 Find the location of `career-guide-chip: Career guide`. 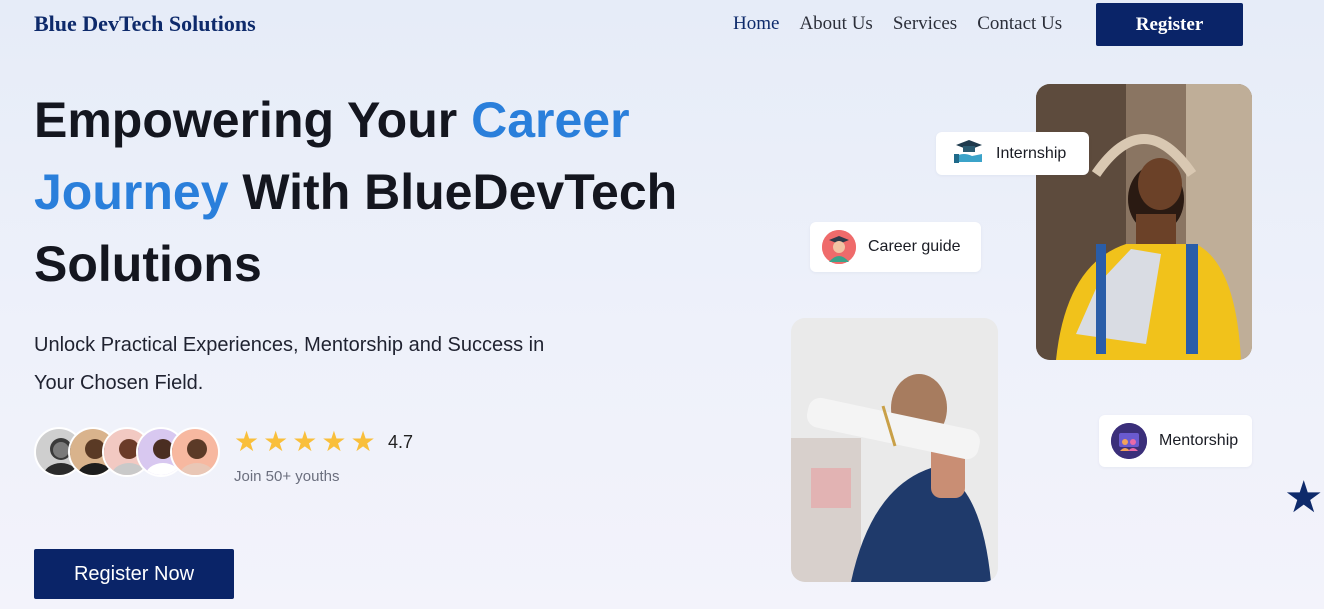

career-guide-chip: Career guide is located at coordinates (895, 247).